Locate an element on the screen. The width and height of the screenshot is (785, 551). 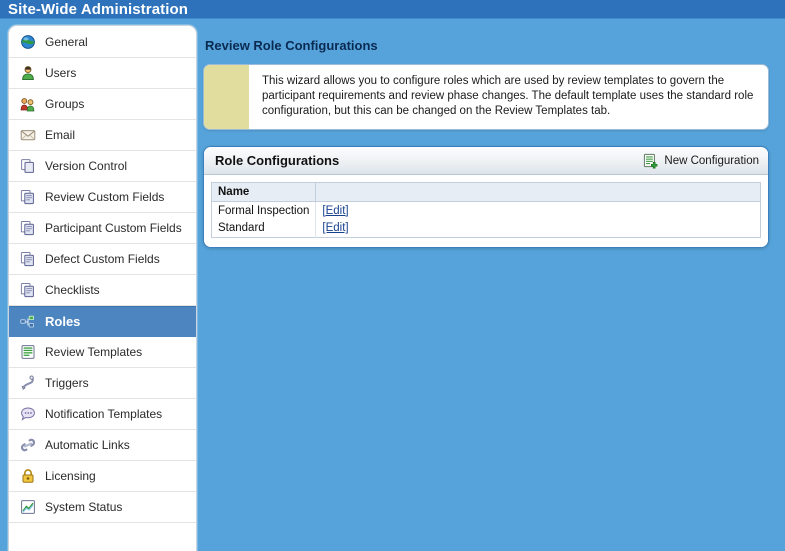
padlock-icon is located at coordinates (28, 476).